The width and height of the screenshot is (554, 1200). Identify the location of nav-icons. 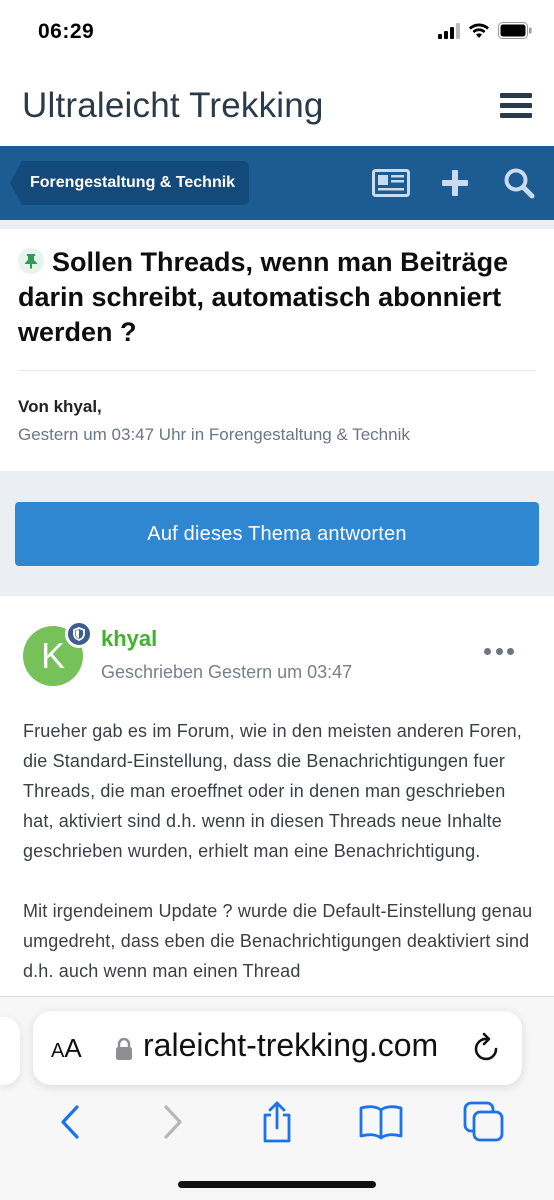
(455, 183).